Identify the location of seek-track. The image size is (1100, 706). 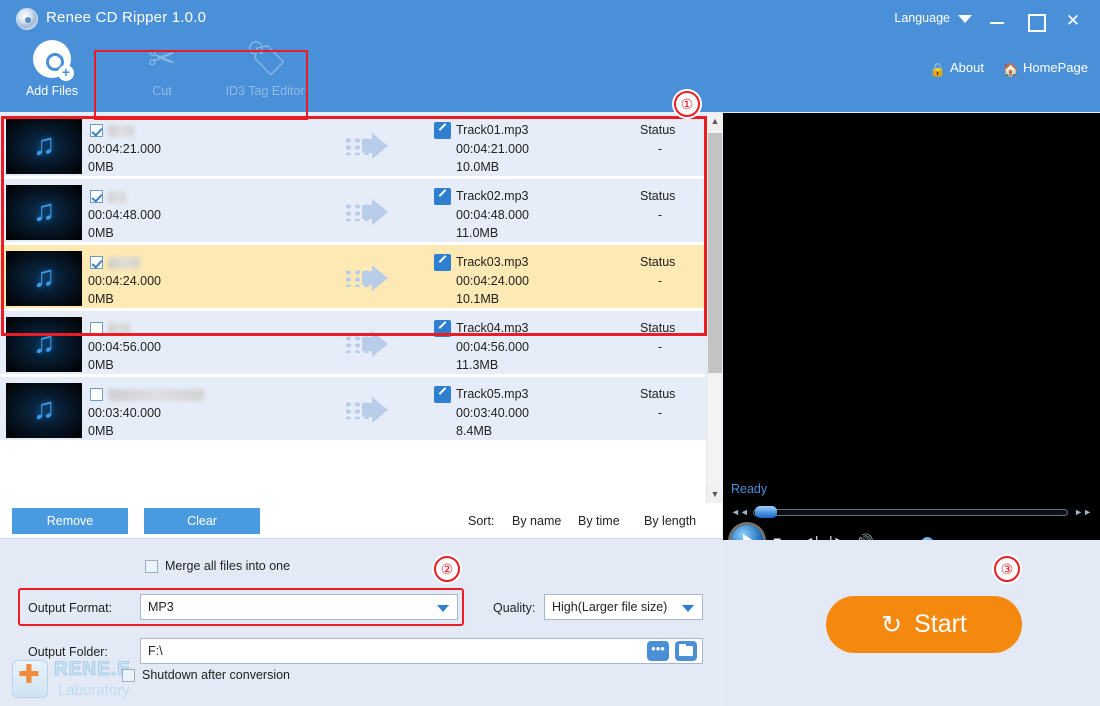
(910, 512).